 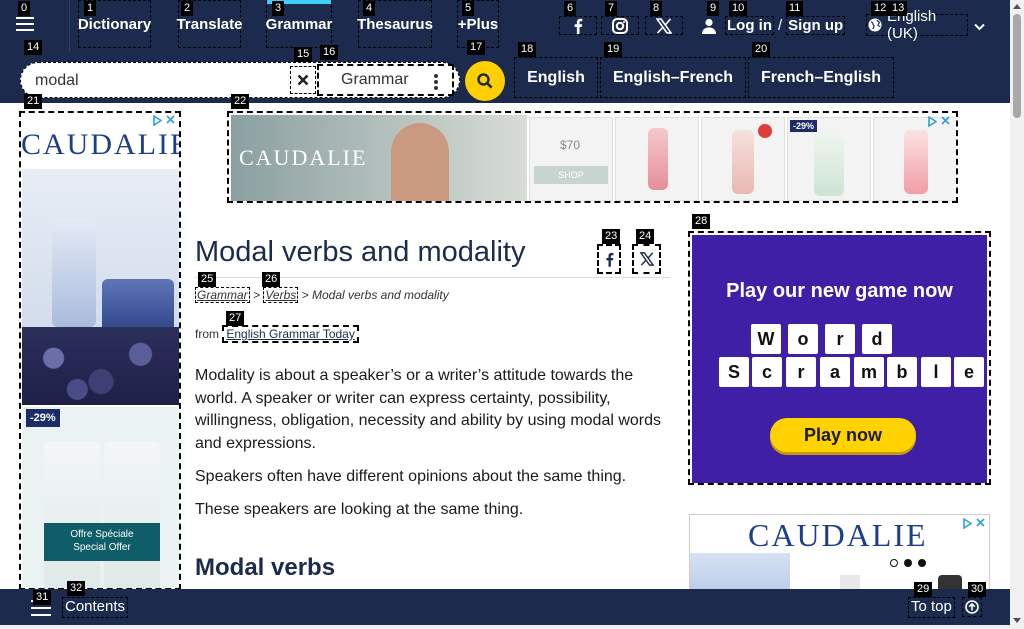 What do you see at coordinates (379, 158) in the screenshot?
I see `banner-image: CAUDALIE` at bounding box center [379, 158].